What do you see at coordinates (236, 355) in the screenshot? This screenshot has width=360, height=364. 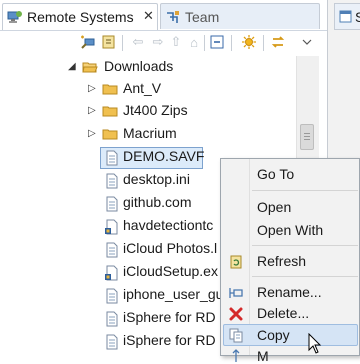 I see `move-icon` at bounding box center [236, 355].